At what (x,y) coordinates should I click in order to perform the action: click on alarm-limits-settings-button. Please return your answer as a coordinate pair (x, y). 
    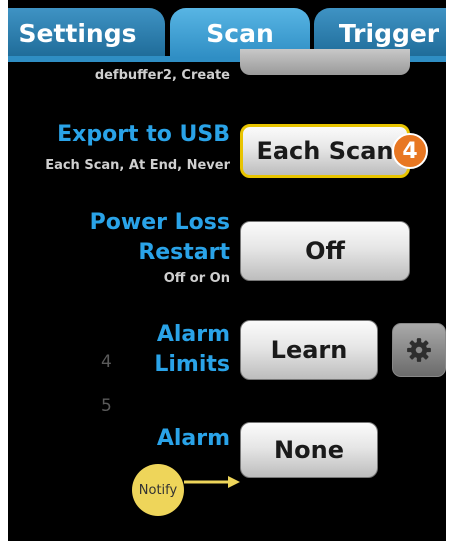
    Looking at the image, I should click on (419, 350).